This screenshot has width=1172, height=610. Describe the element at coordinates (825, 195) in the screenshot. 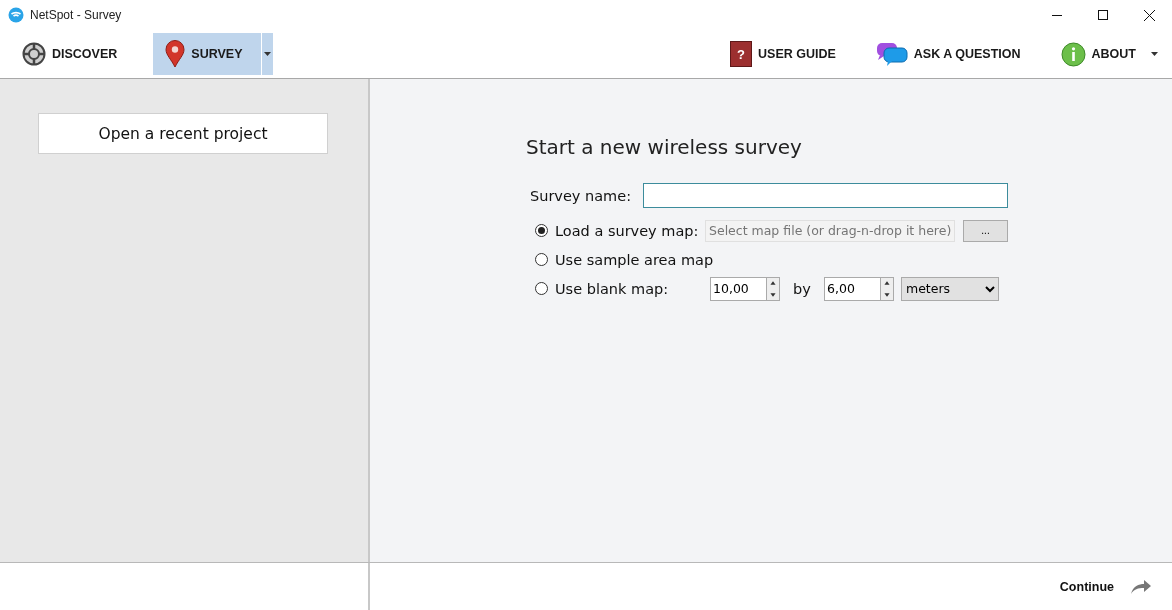

I see `survey-name-field` at that location.